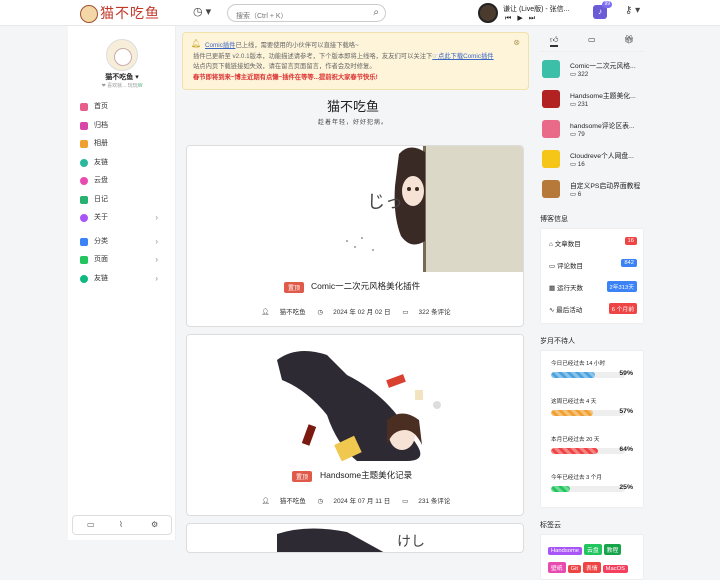 This screenshot has width=720, height=580. What do you see at coordinates (615, 569) in the screenshot?
I see `tag-chip: MacOS` at bounding box center [615, 569].